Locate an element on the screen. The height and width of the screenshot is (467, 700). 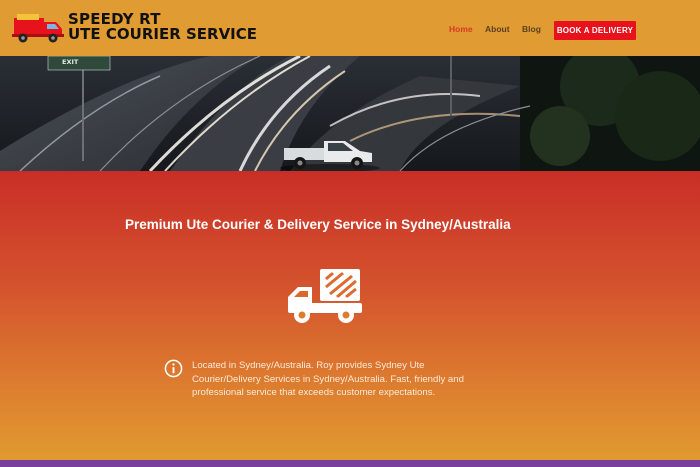
nav-link-about: About is located at coordinates (497, 29).